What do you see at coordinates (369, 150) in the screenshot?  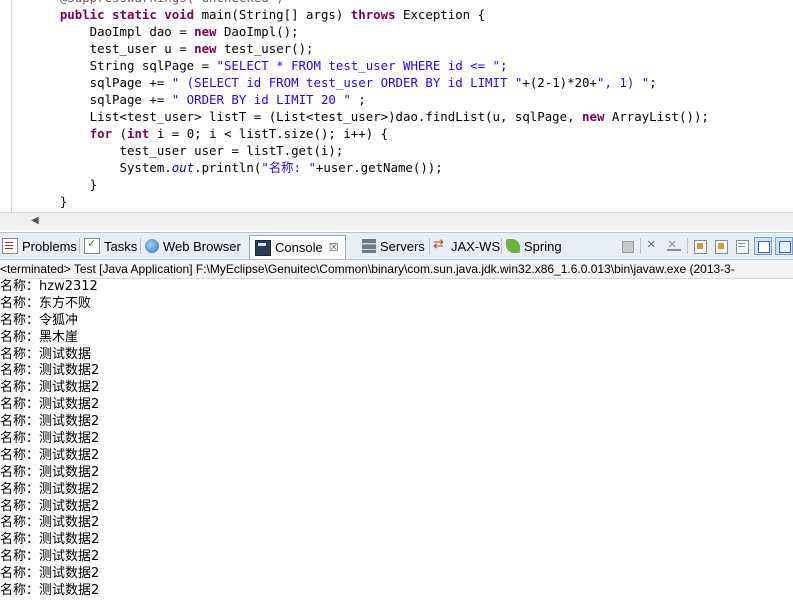 I see `code-line: test_user user = listT.get(i);` at bounding box center [369, 150].